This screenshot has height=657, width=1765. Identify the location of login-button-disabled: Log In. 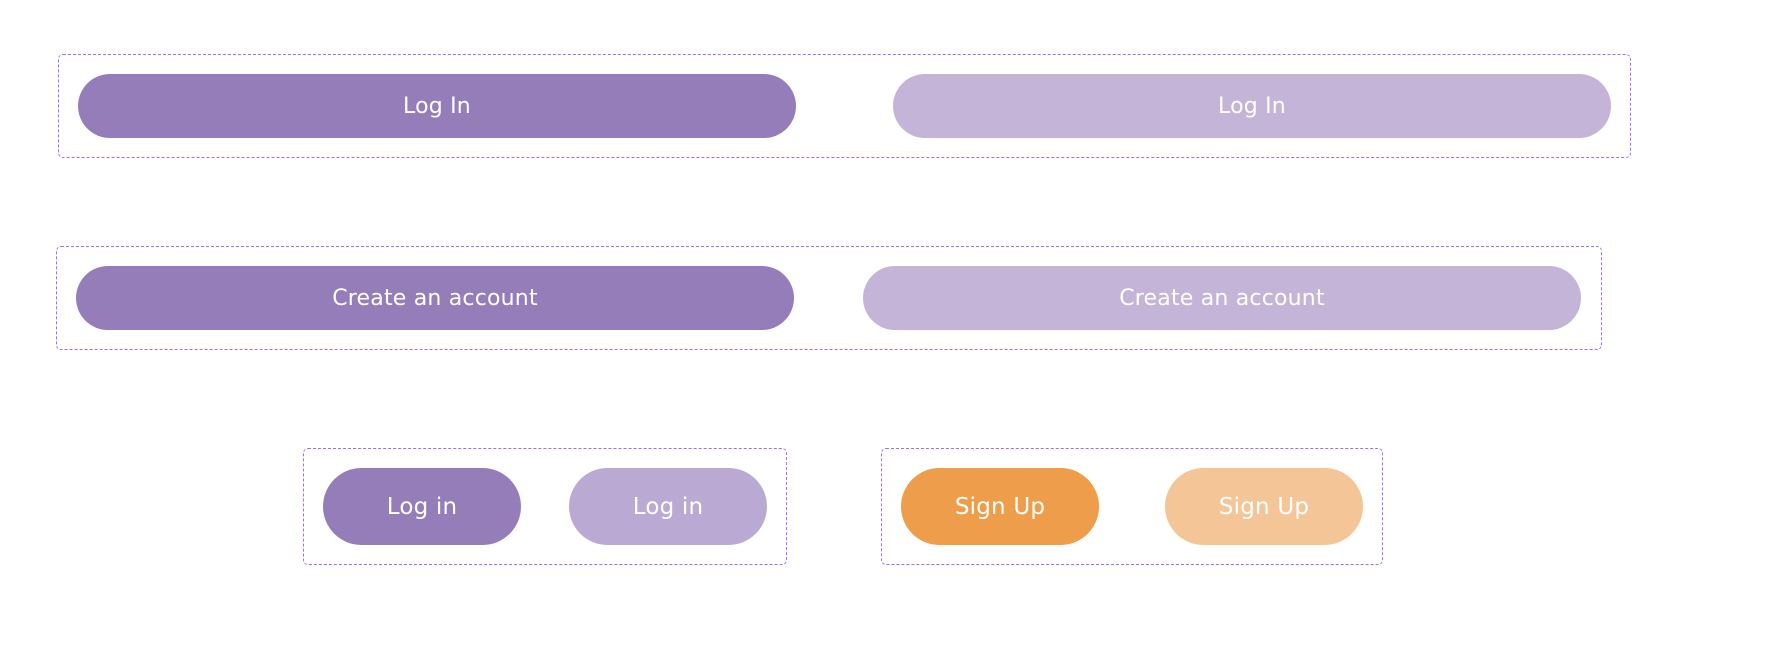
(1252, 106).